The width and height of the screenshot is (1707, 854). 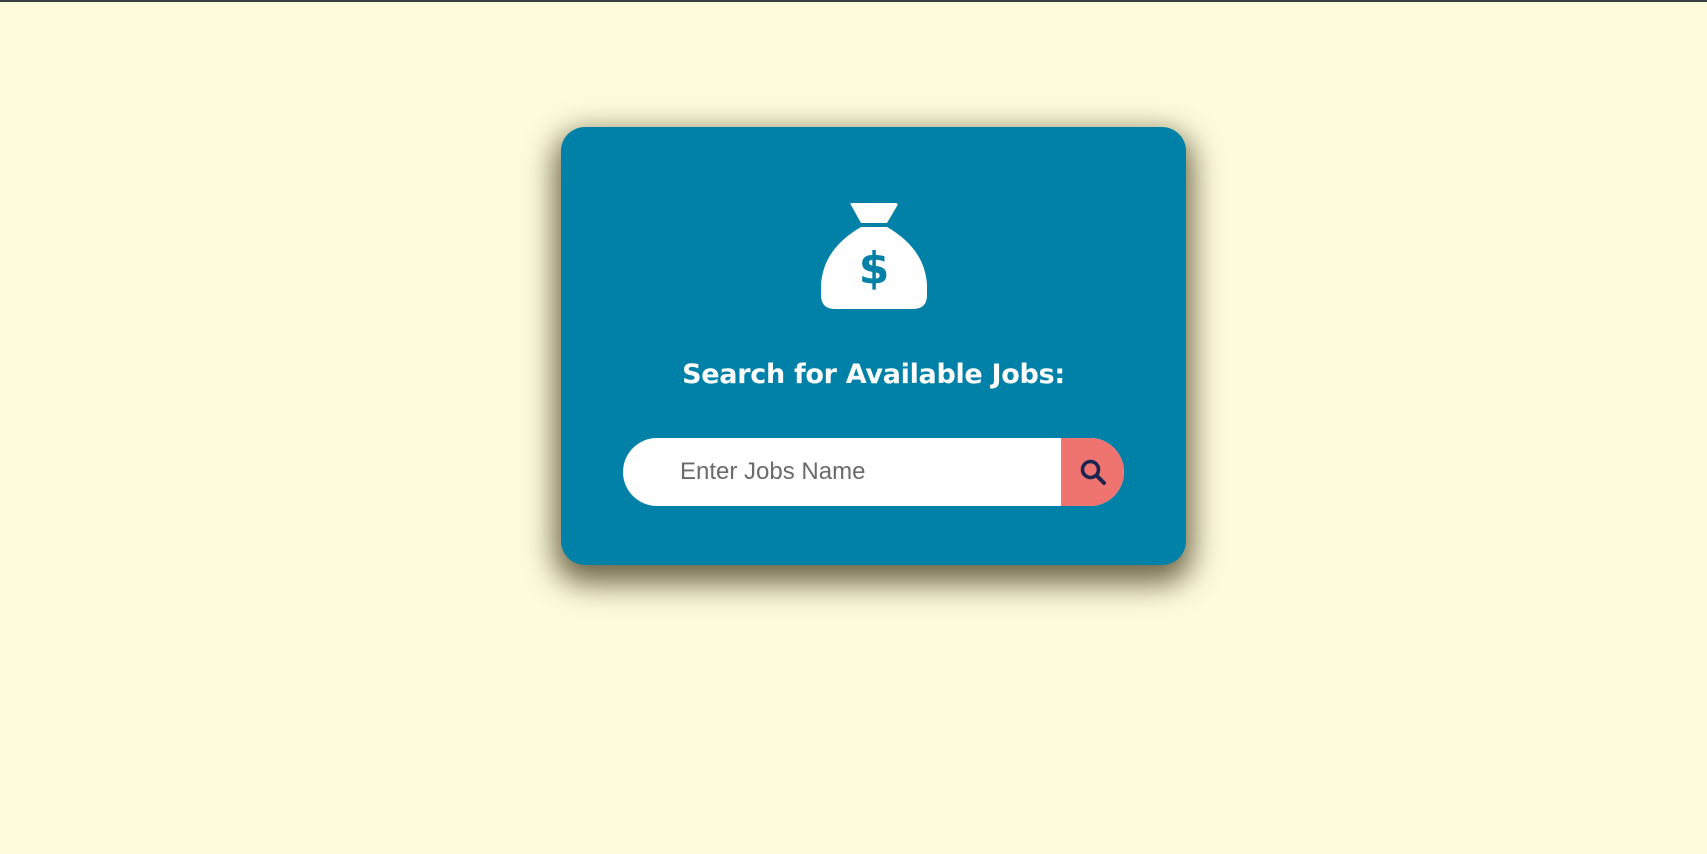 I want to click on money-bag-icon: $, so click(x=874, y=256).